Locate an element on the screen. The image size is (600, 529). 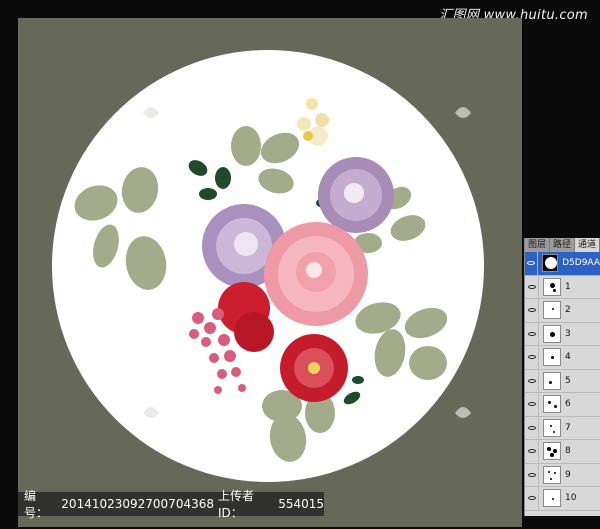
channel-row: 5 is located at coordinates (562, 381).